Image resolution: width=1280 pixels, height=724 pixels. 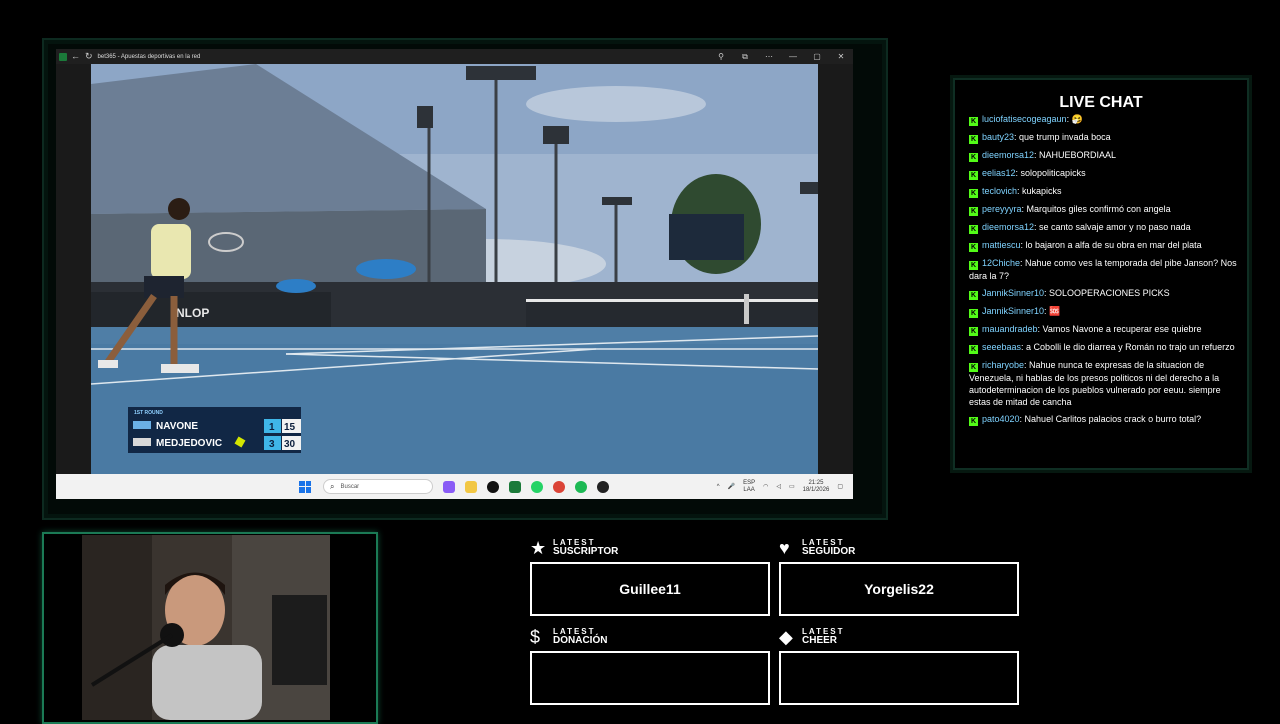 I want to click on bet365-app-icon, so click(x=515, y=486).